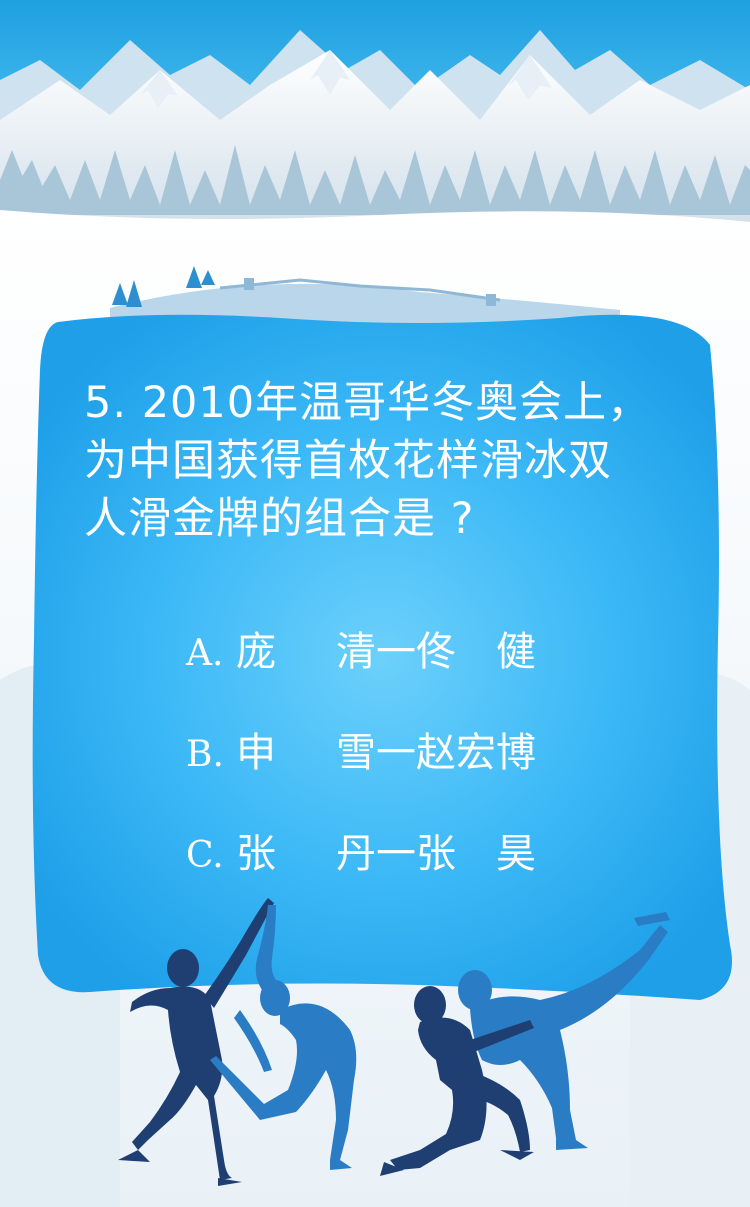 This screenshot has width=750, height=1207. What do you see at coordinates (279, 519) in the screenshot?
I see `question-line-3: 人滑金牌的组合是 ?` at bounding box center [279, 519].